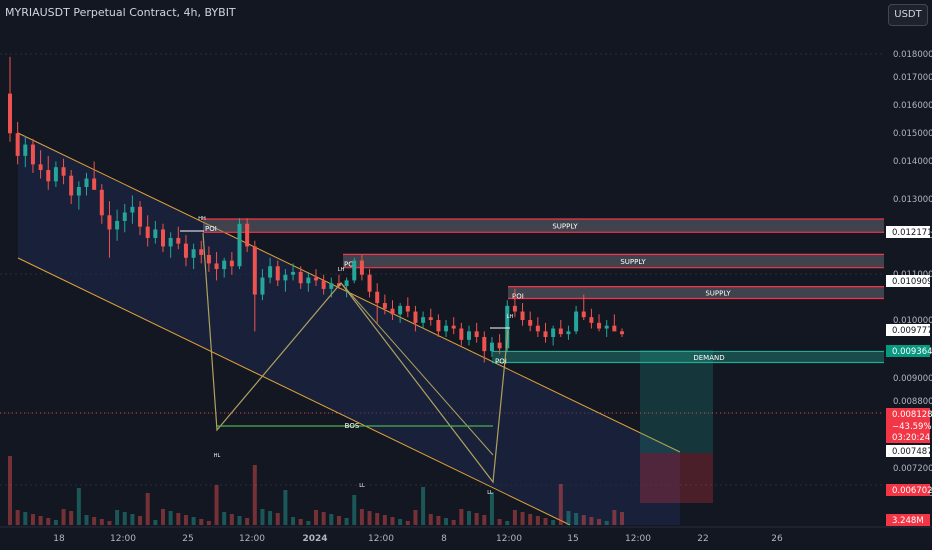 Image resolution: width=932 pixels, height=550 pixels. Describe the element at coordinates (211, 229) in the screenshot. I see `poi-label: POI` at that location.